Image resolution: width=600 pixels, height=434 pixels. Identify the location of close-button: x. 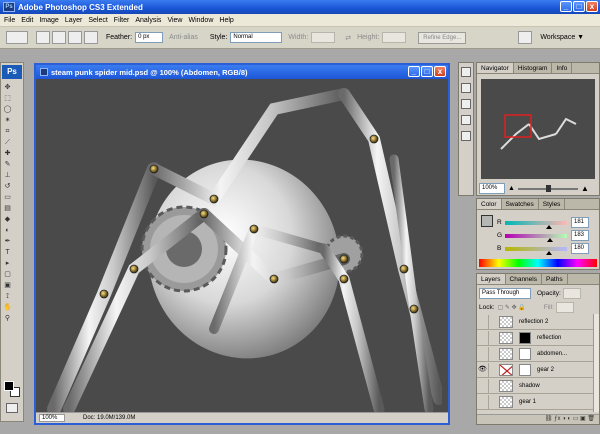
(592, 6).